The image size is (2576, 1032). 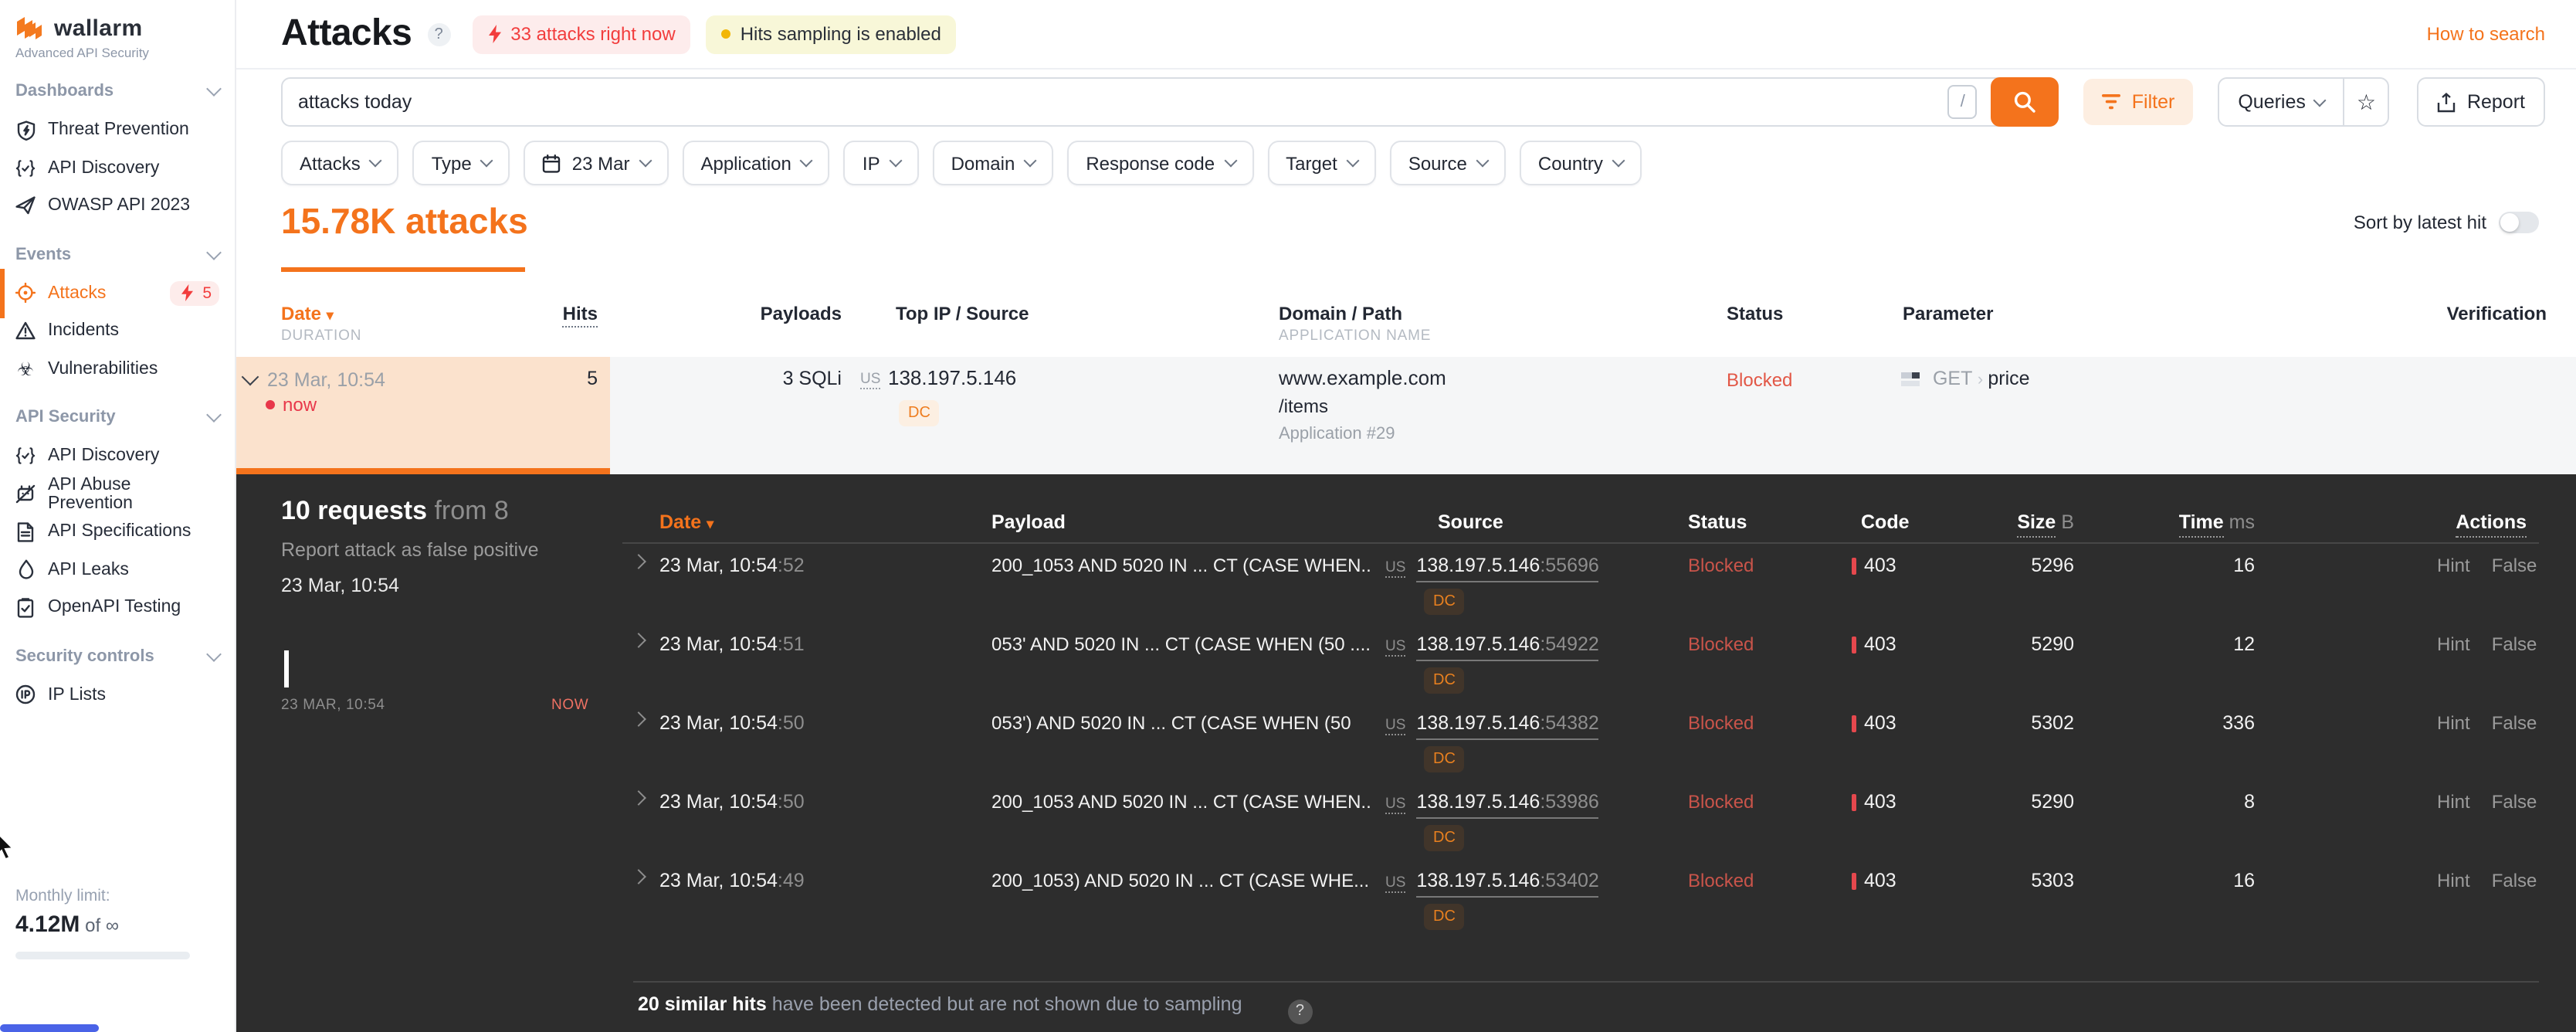 I want to click on sidebar-item-vulnerabilities: ☣ Vulnerabilities, so click(x=117, y=369).